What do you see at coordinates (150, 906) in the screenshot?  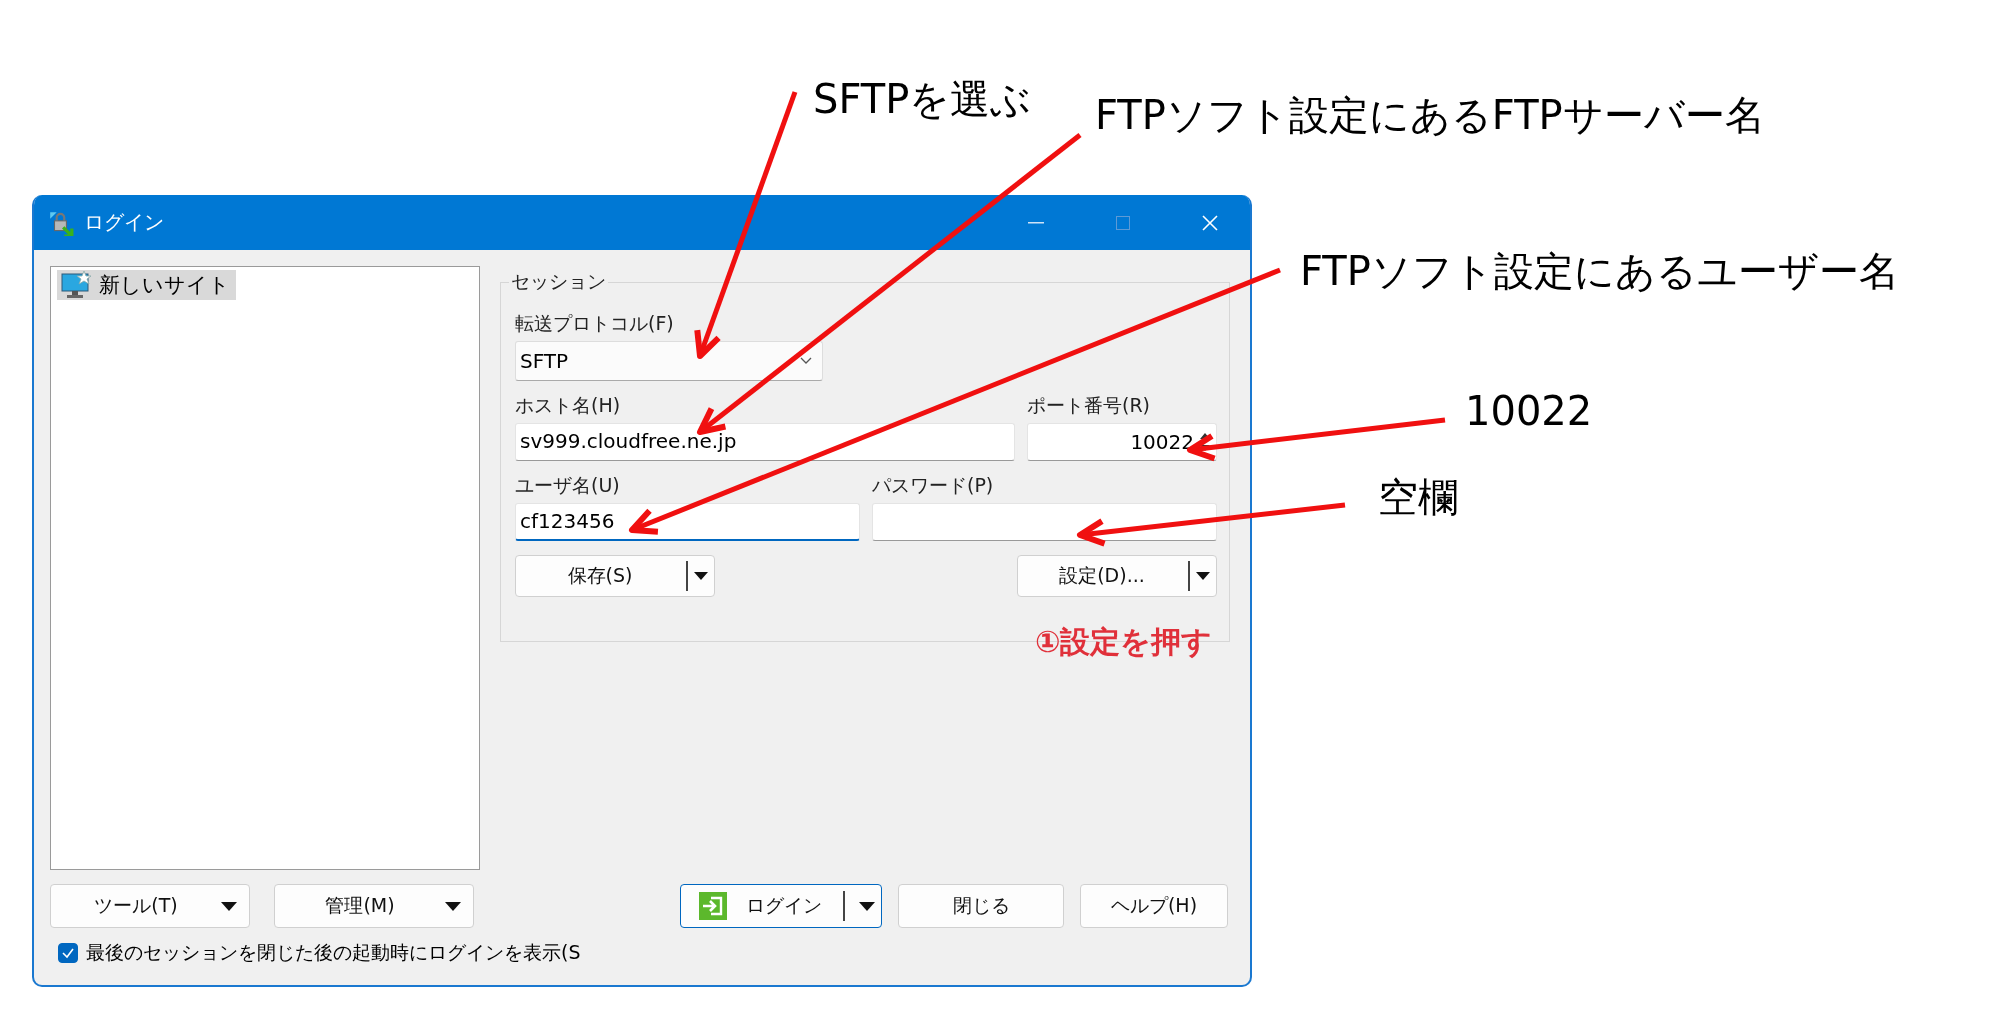 I see `menu-button: ツール(T)` at bounding box center [150, 906].